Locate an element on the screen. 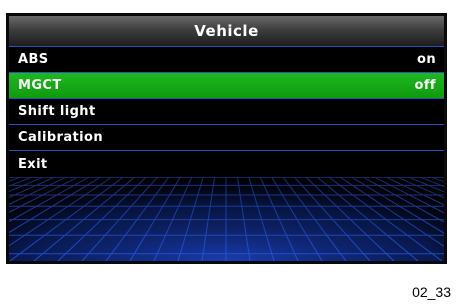  menu-item-label: Shift light is located at coordinates (57, 111).